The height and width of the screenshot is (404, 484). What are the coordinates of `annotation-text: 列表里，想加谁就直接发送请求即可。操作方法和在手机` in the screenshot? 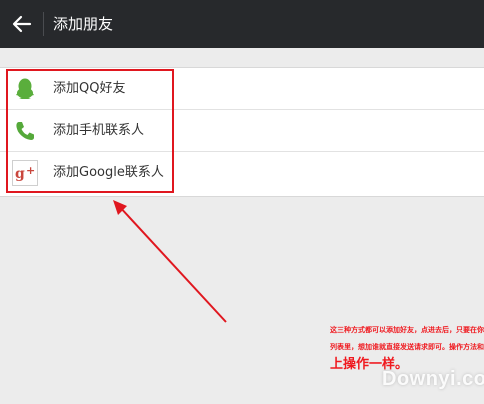 It's located at (407, 347).